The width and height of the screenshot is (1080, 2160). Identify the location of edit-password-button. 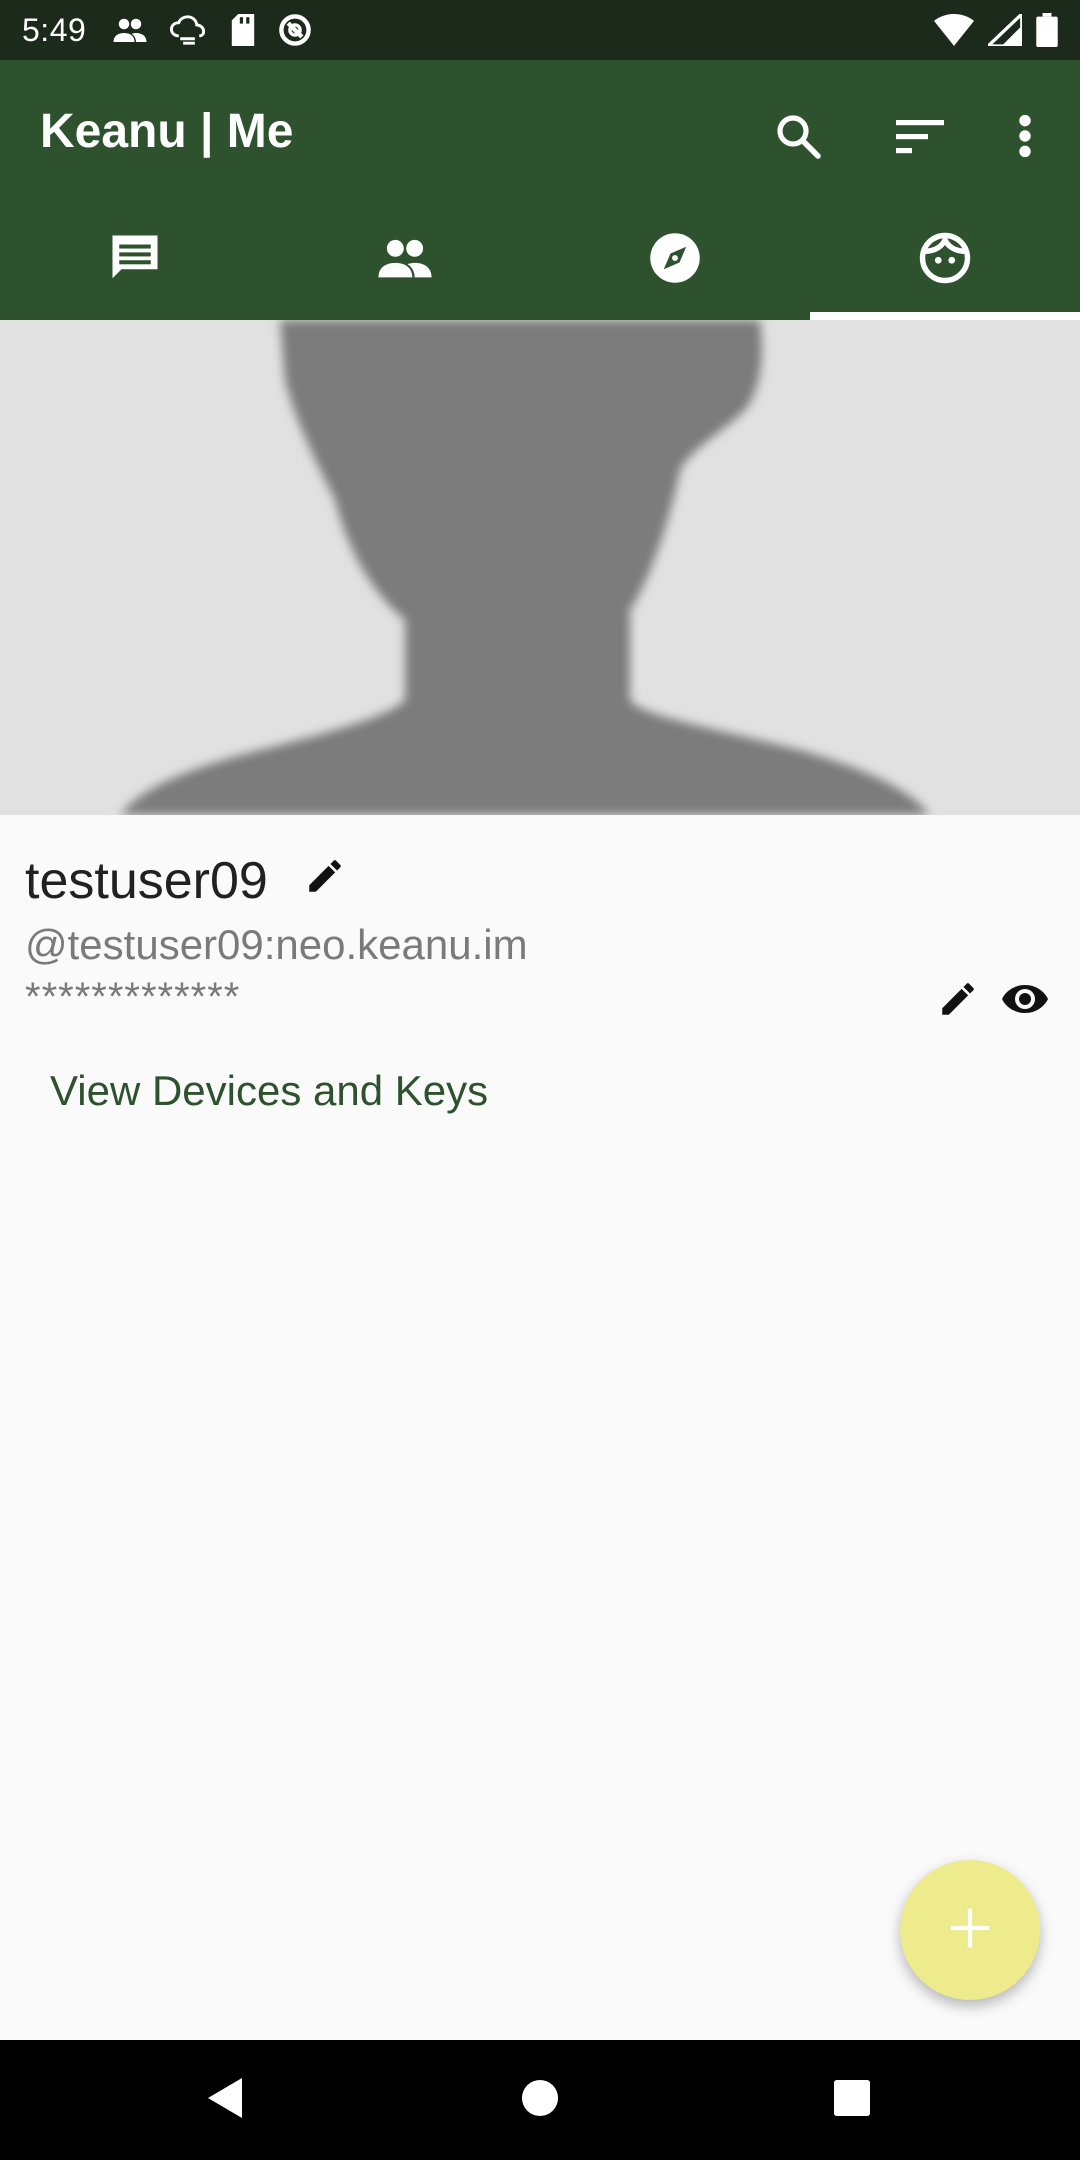
(958, 1001).